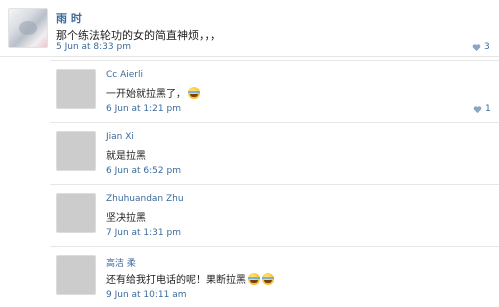  Describe the element at coordinates (176, 280) in the screenshot. I see `comment-text-body: 还有给我打电话的呢！果断拉黑` at that location.